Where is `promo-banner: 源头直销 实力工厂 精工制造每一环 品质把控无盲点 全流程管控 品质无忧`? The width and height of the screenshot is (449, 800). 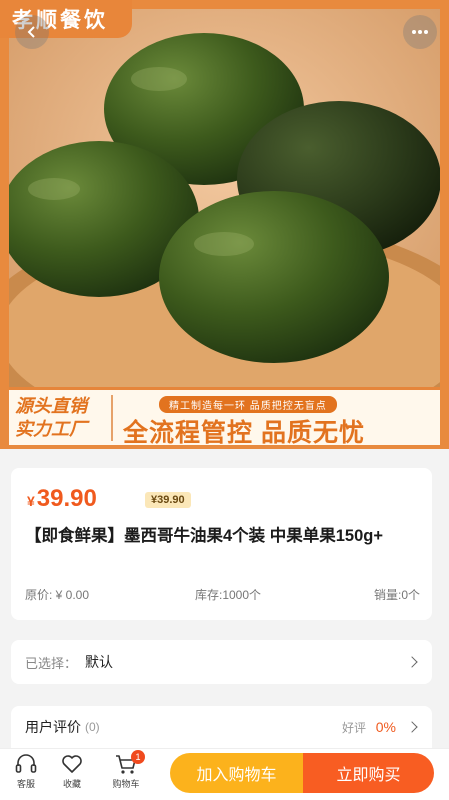 promo-banner: 源头直销 实力工厂 精工制造每一环 品质把控无盲点 全流程管控 品质无忧 is located at coordinates (224, 417).